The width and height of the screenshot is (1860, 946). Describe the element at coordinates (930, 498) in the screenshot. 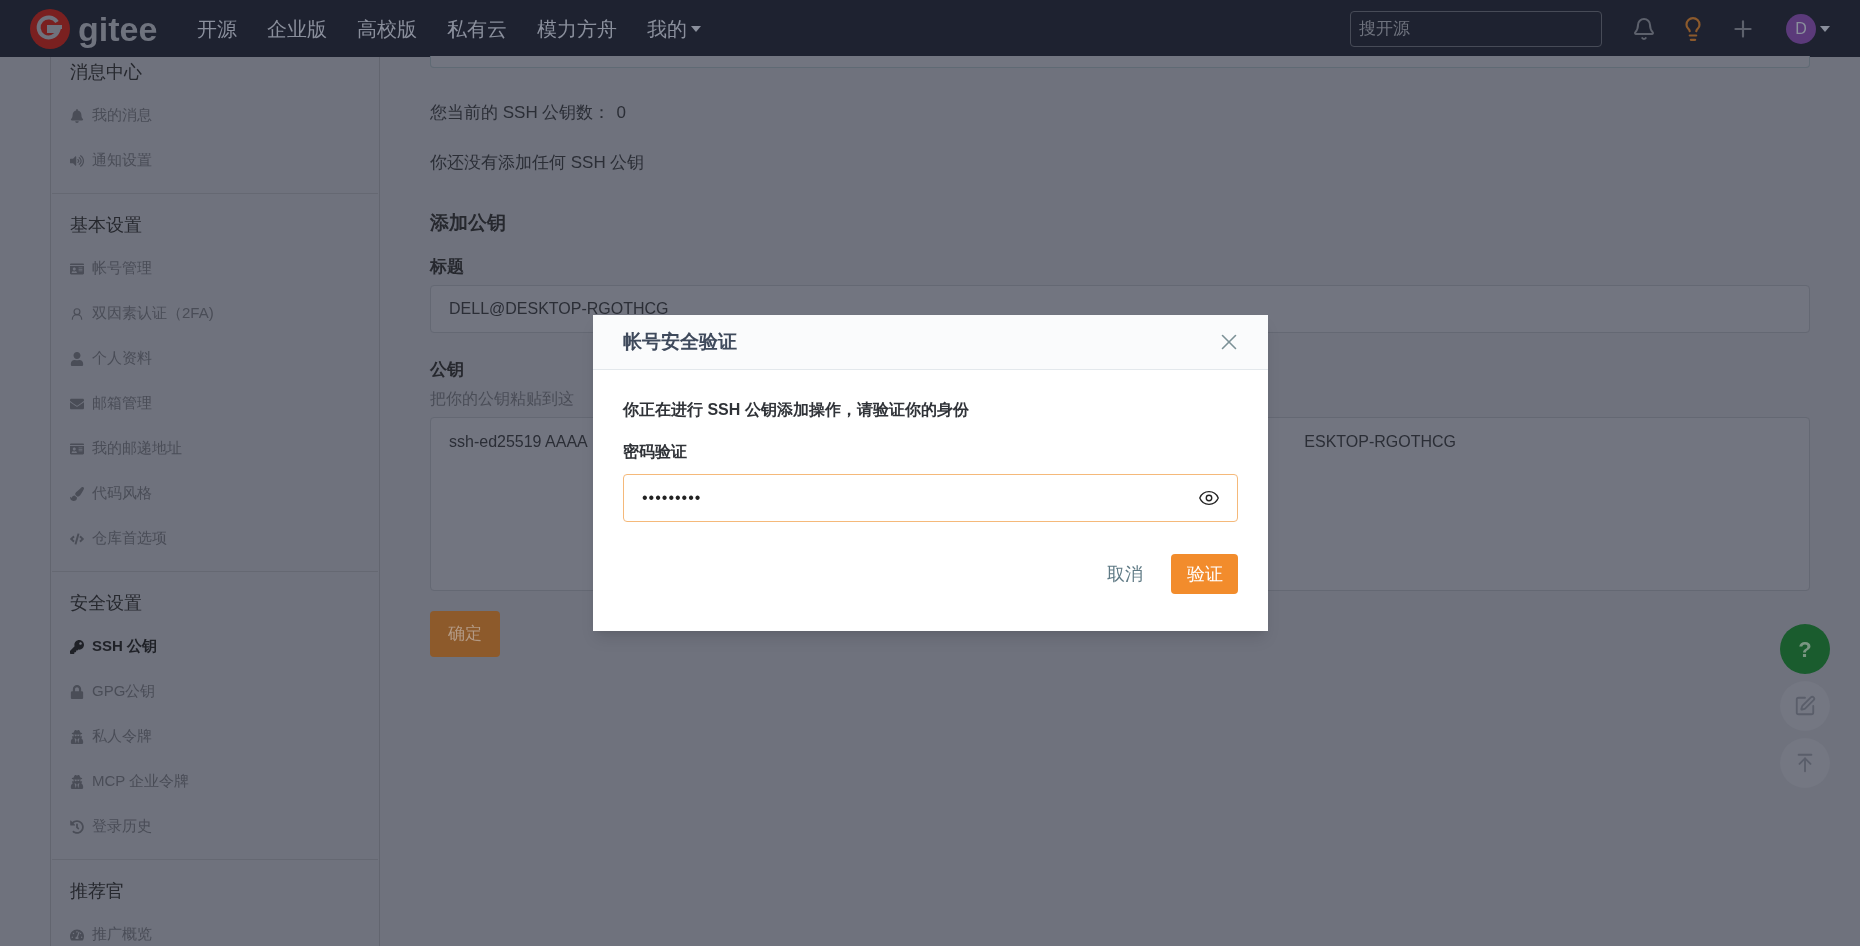

I see `password-field: •••••••••` at that location.